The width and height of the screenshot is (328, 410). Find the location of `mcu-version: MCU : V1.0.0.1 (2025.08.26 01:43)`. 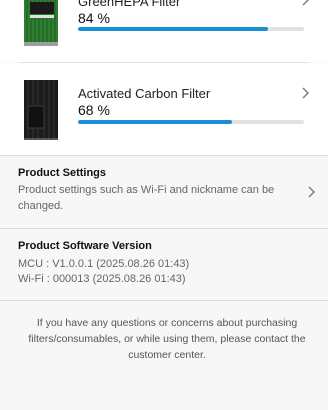

mcu-version: MCU : V1.0.0.1 (2025.08.26 01:43) is located at coordinates (104, 264).